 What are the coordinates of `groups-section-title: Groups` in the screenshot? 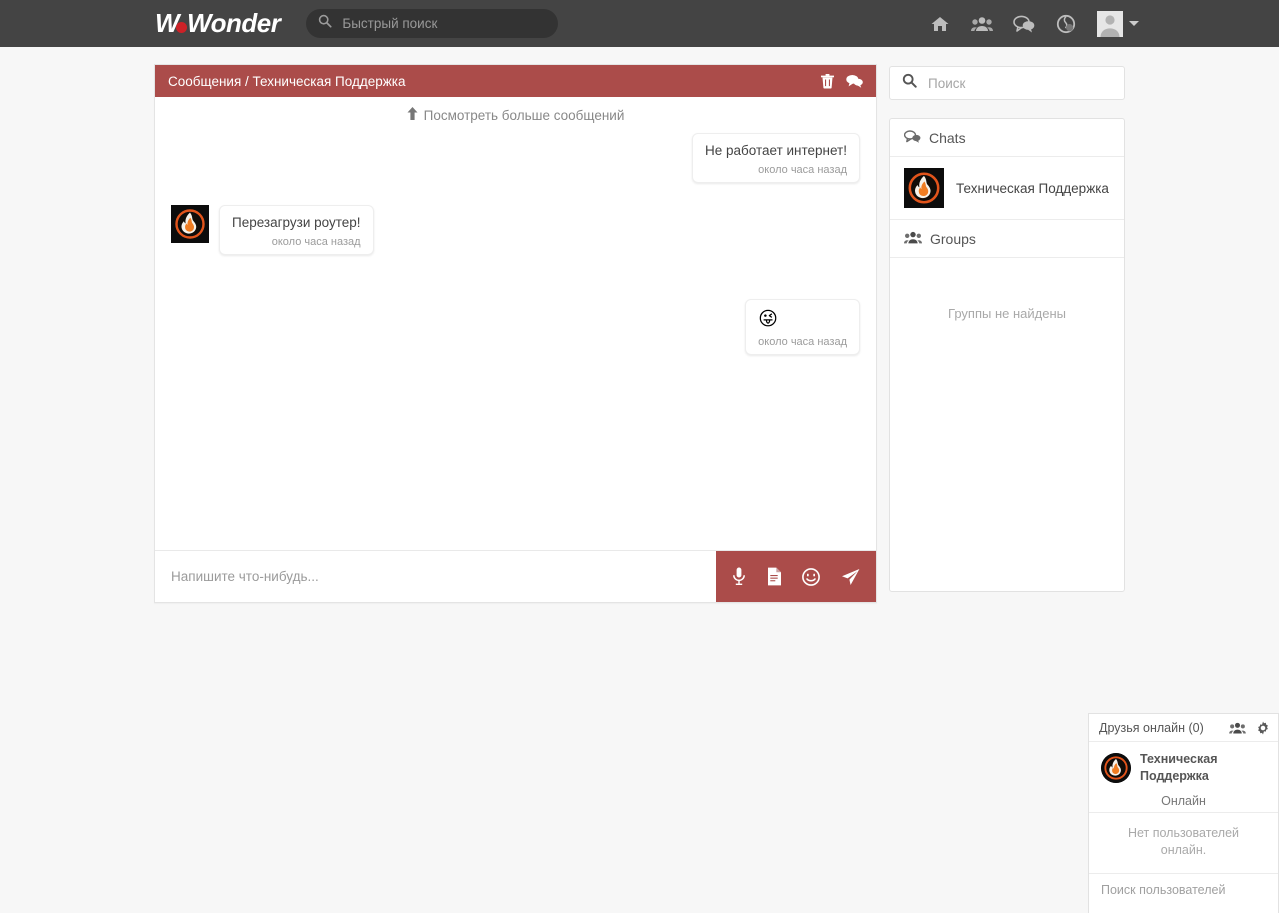 It's located at (953, 238).